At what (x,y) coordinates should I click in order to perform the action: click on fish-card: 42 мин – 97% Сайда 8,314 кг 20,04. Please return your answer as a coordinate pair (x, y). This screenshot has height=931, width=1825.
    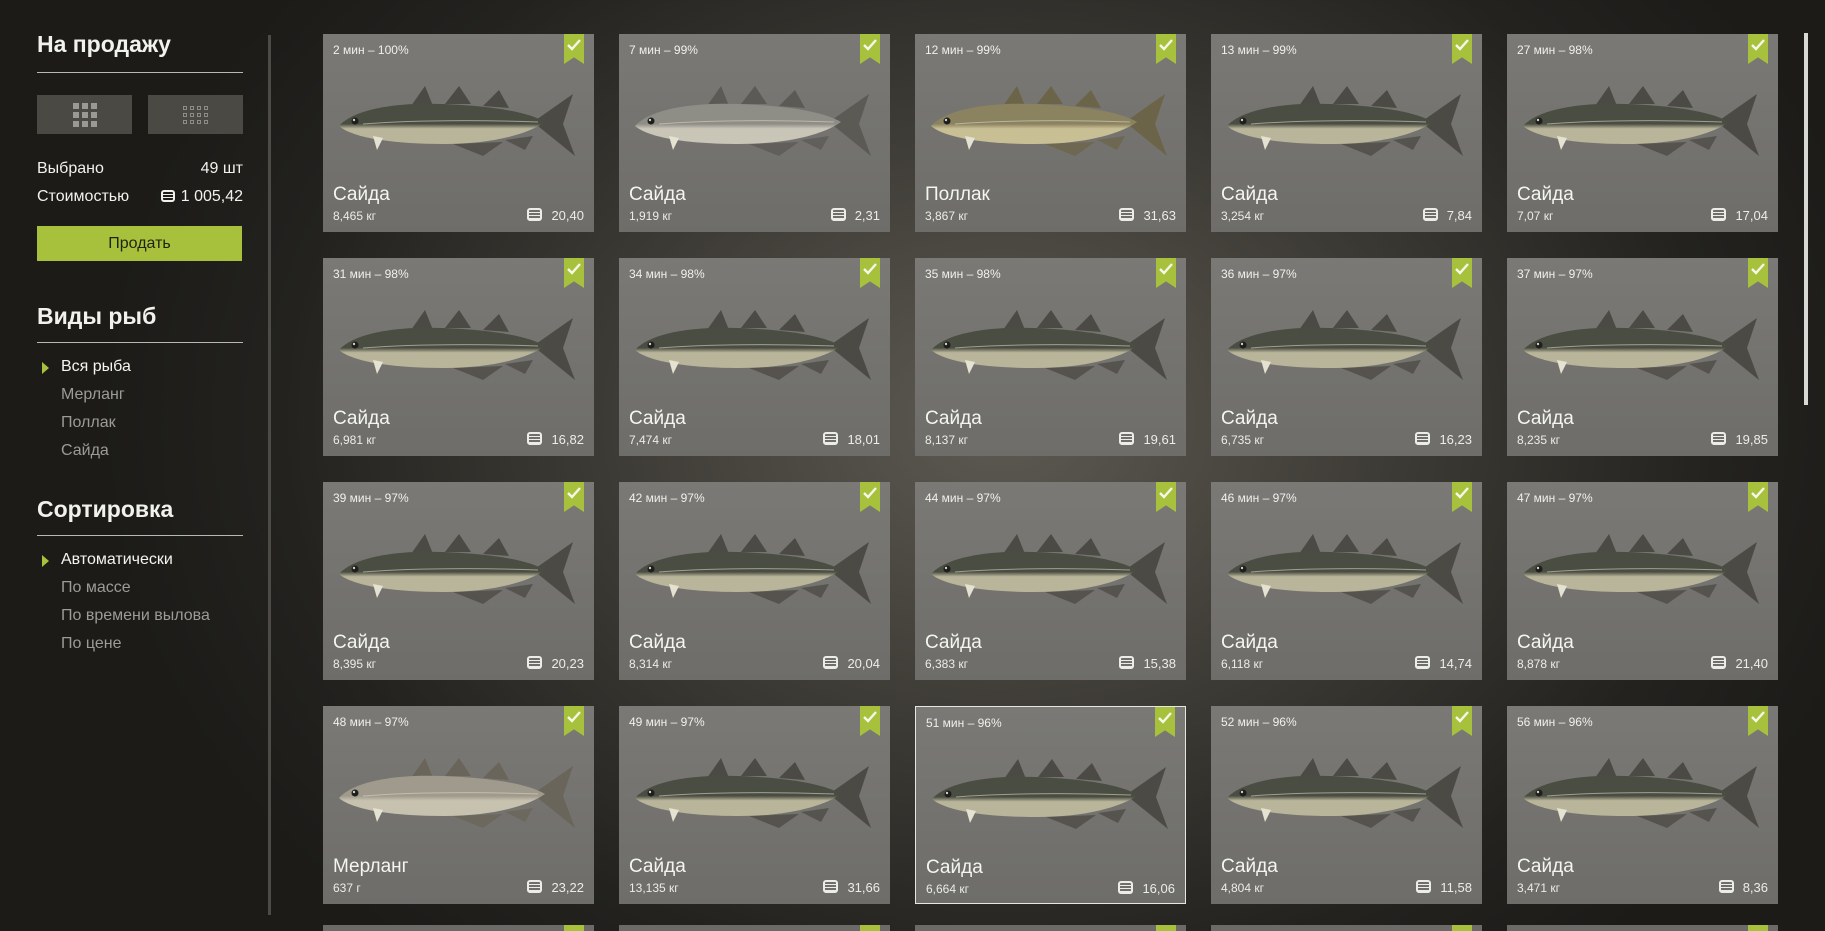
    Looking at the image, I should click on (754, 581).